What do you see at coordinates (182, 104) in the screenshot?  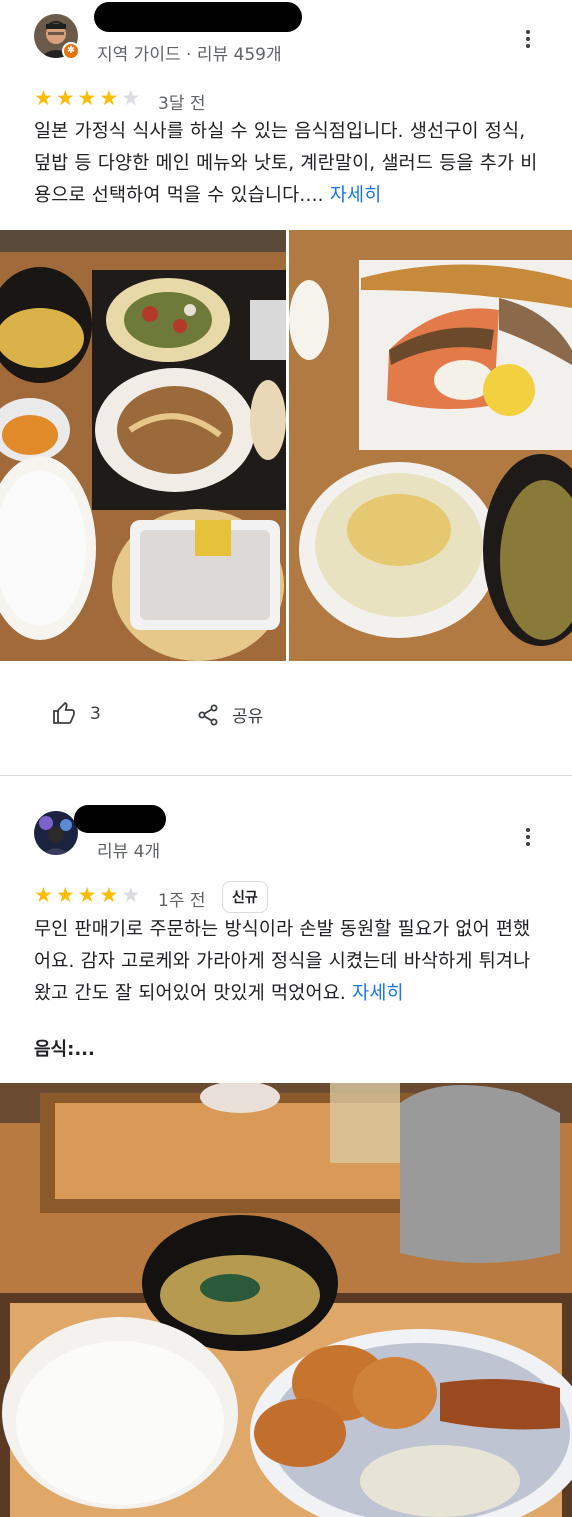 I see `review-age: 3달 전` at bounding box center [182, 104].